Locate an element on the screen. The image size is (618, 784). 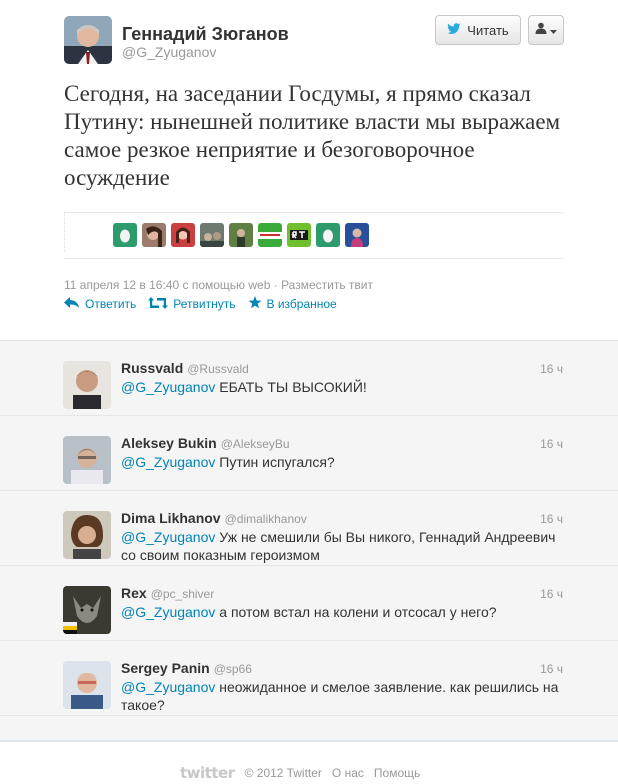
footer-about-link: О нас is located at coordinates (348, 773).